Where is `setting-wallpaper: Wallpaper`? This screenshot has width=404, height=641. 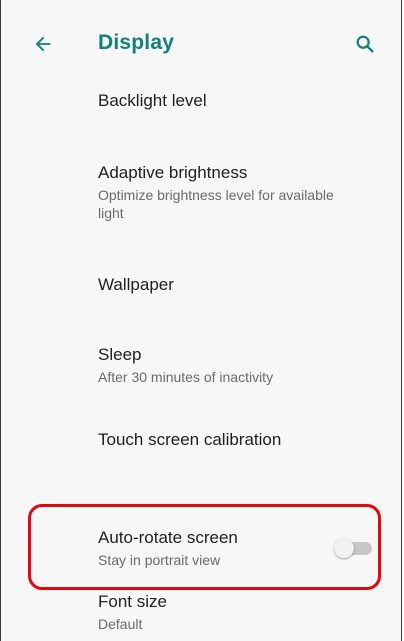
setting-wallpaper: Wallpaper is located at coordinates (234, 285).